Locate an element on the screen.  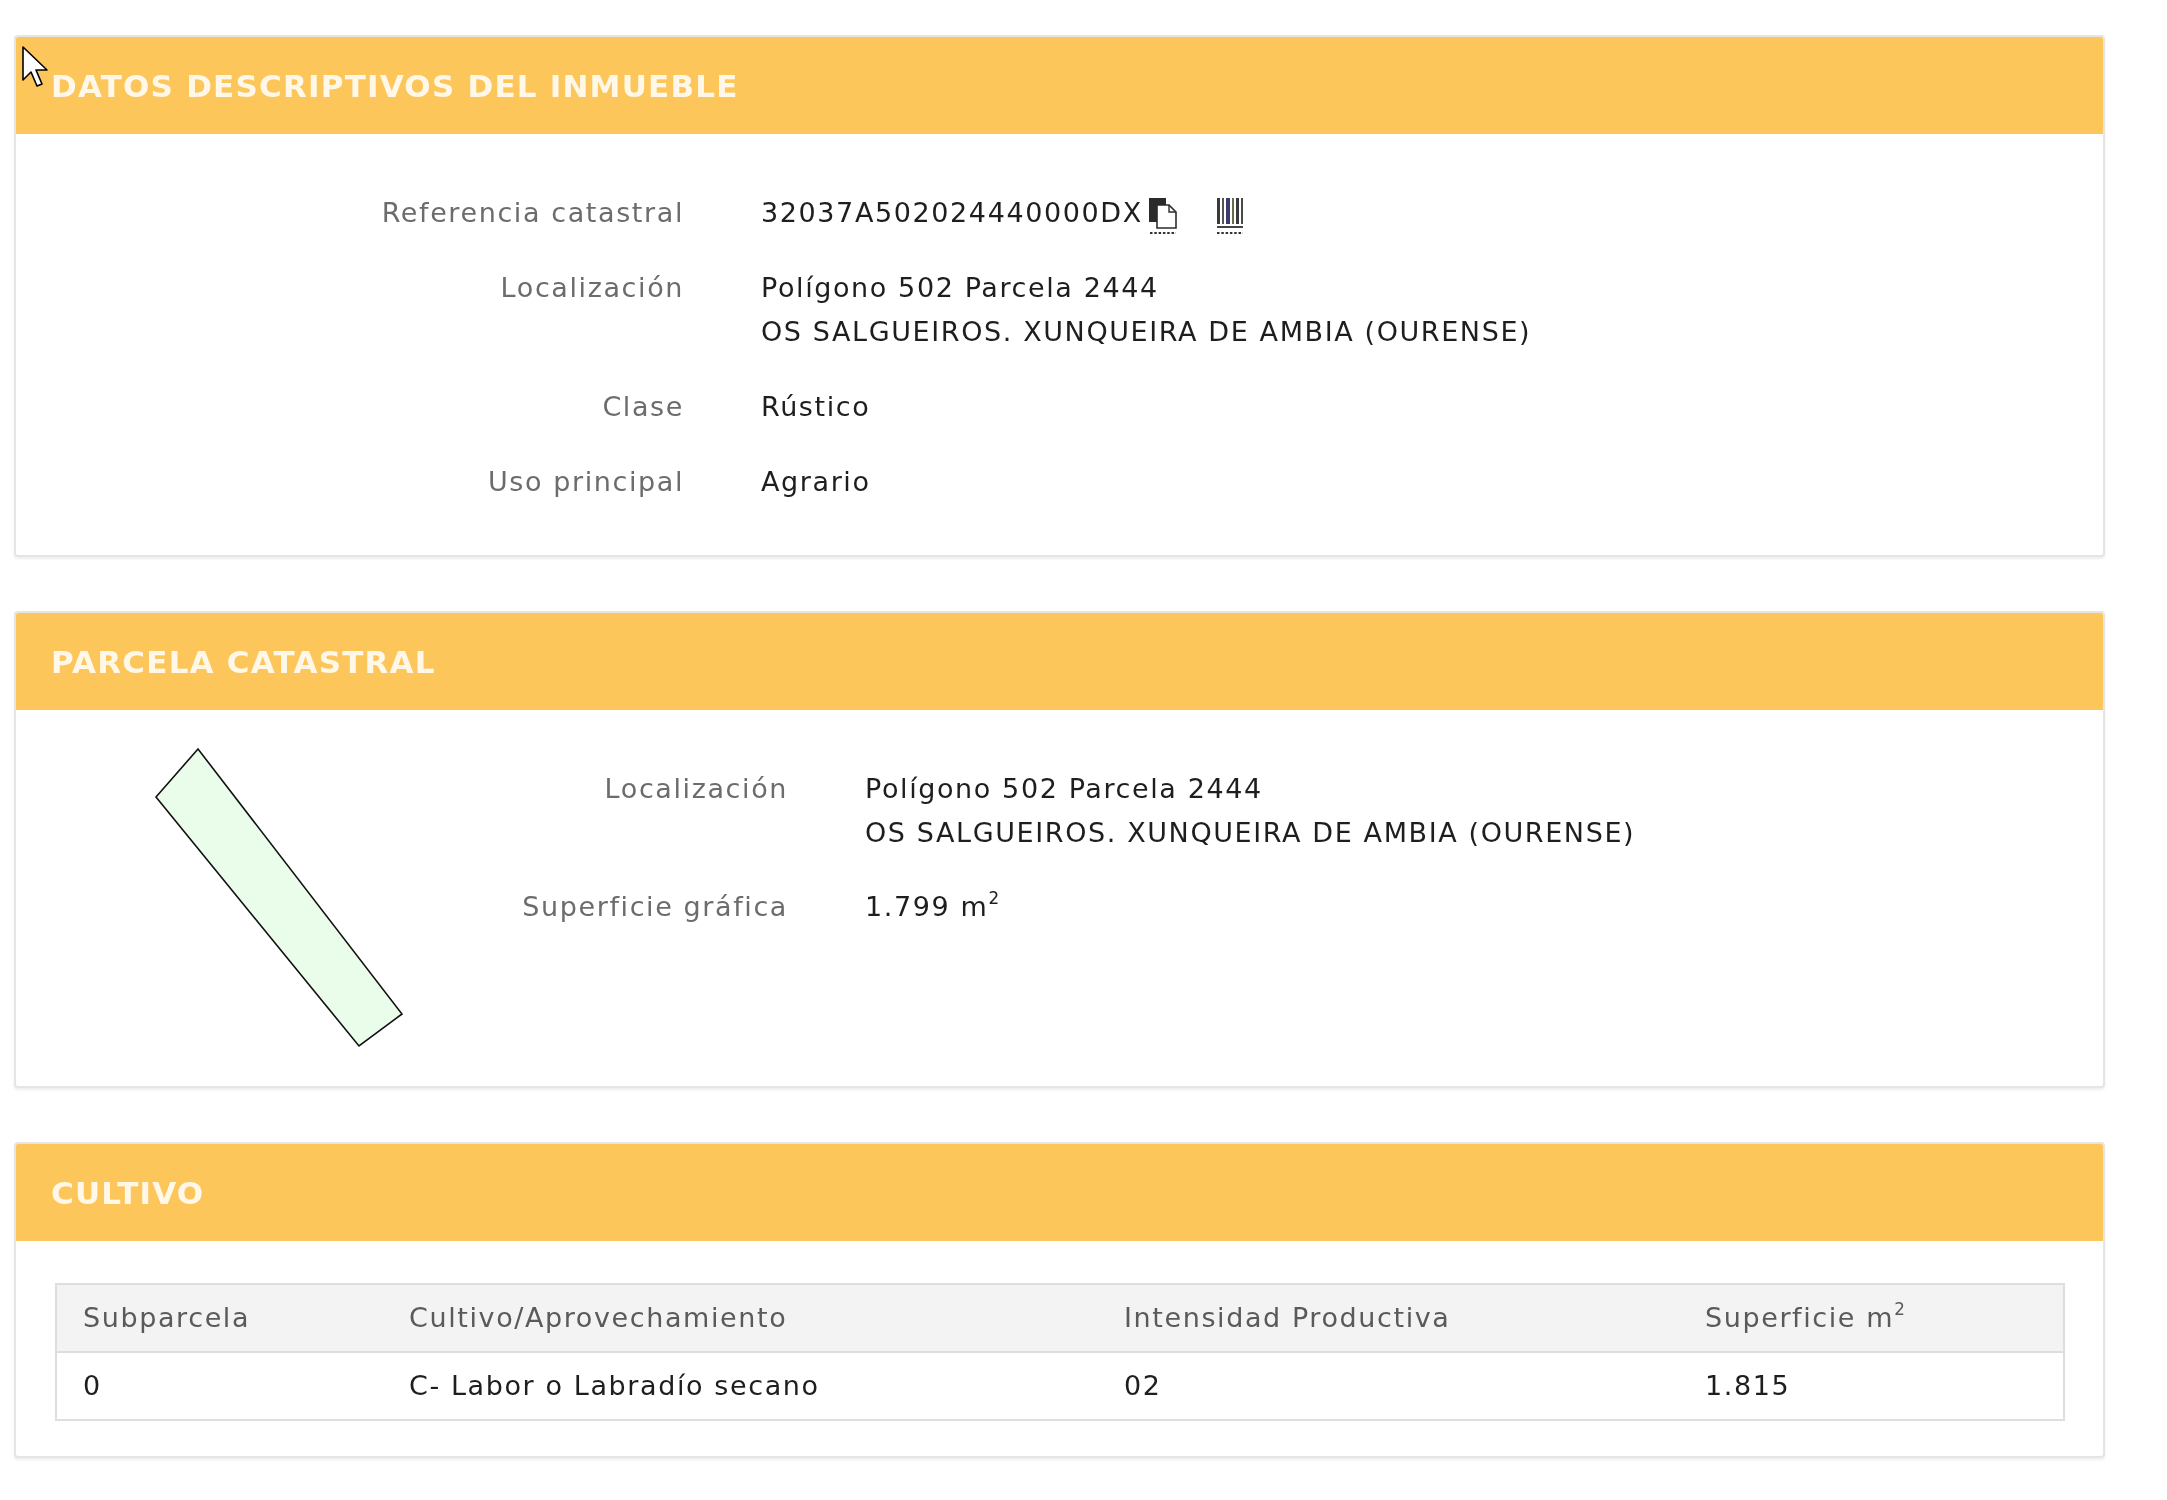
section-title: CULTIVO is located at coordinates (128, 1192).